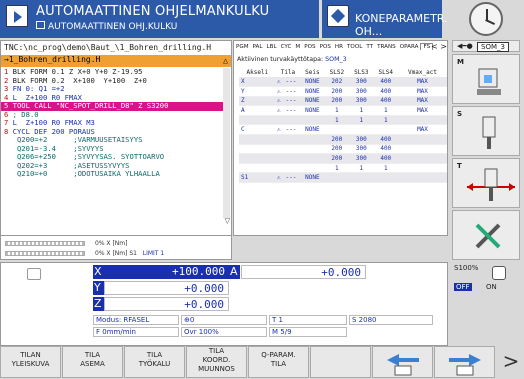 This screenshot has height=379, width=524. What do you see at coordinates (153, 11) in the screenshot?
I see `mode-title: AUTOMAATTINEN OHJELMANKULKU` at bounding box center [153, 11].